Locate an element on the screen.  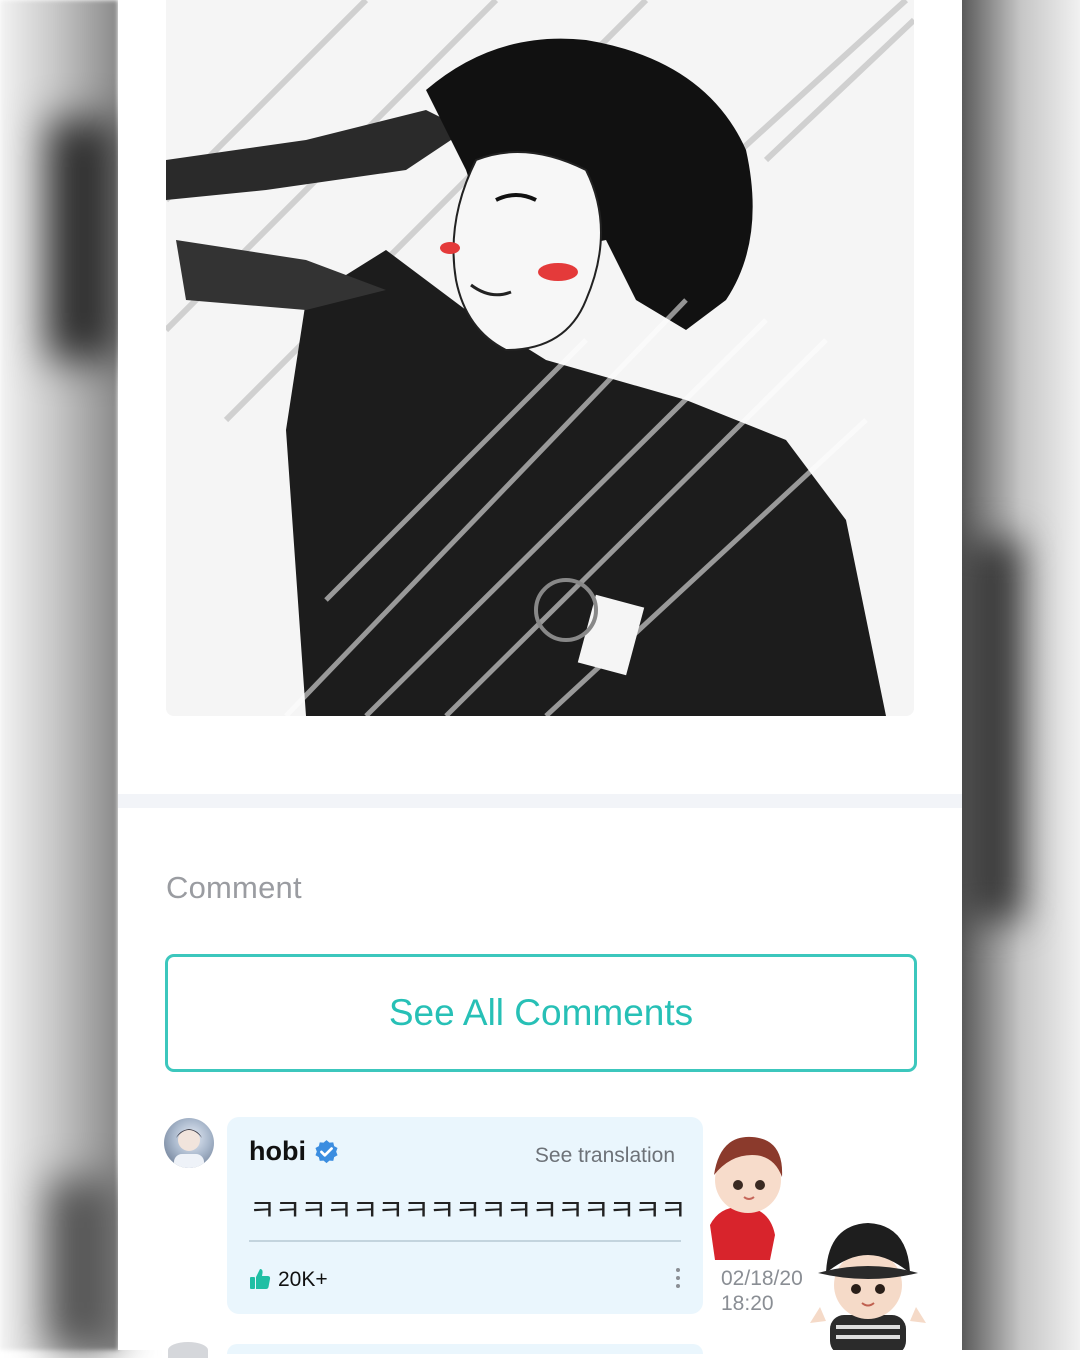
more-vertical-icon is located at coordinates (678, 1278).